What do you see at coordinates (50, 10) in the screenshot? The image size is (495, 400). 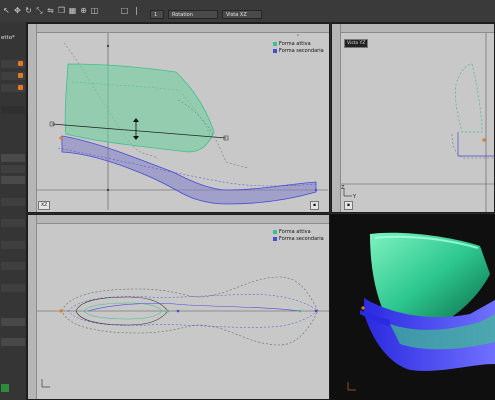 I see `mirror-icon: ⇋` at bounding box center [50, 10].